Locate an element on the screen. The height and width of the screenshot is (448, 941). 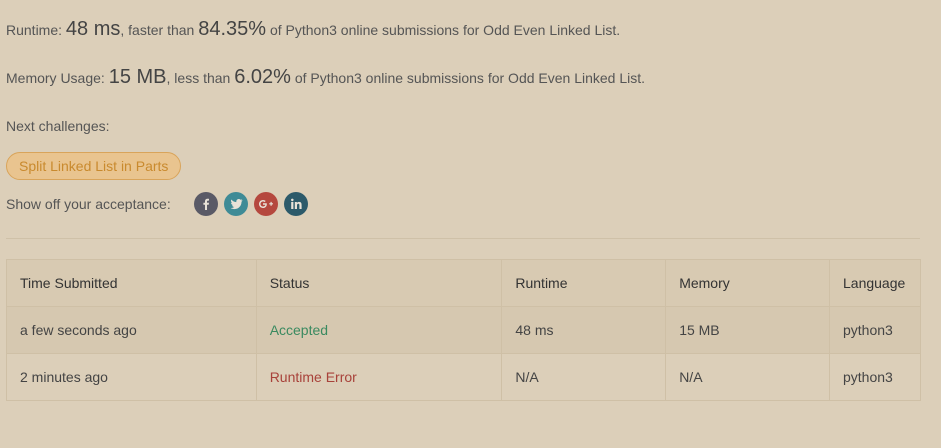
header-runtime: Runtime is located at coordinates (584, 283).